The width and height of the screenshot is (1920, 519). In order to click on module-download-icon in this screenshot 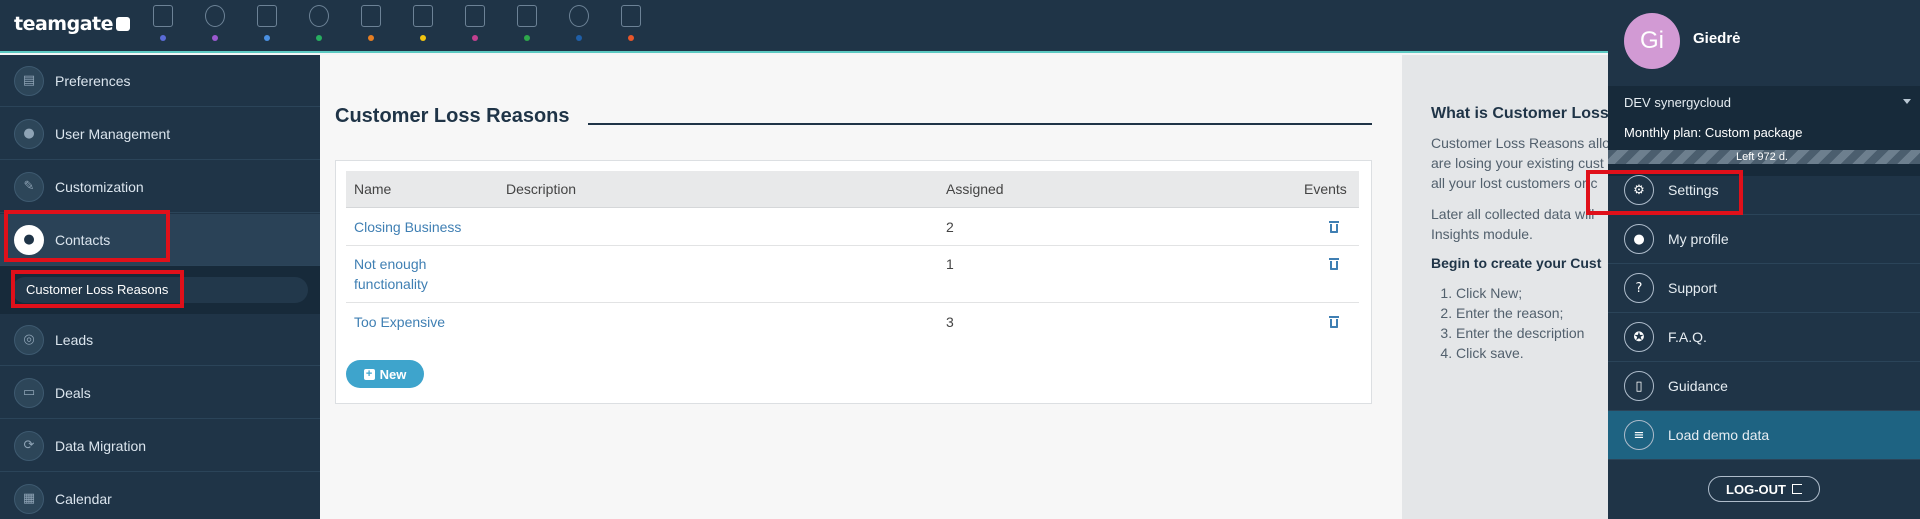, I will do `click(475, 24)`.